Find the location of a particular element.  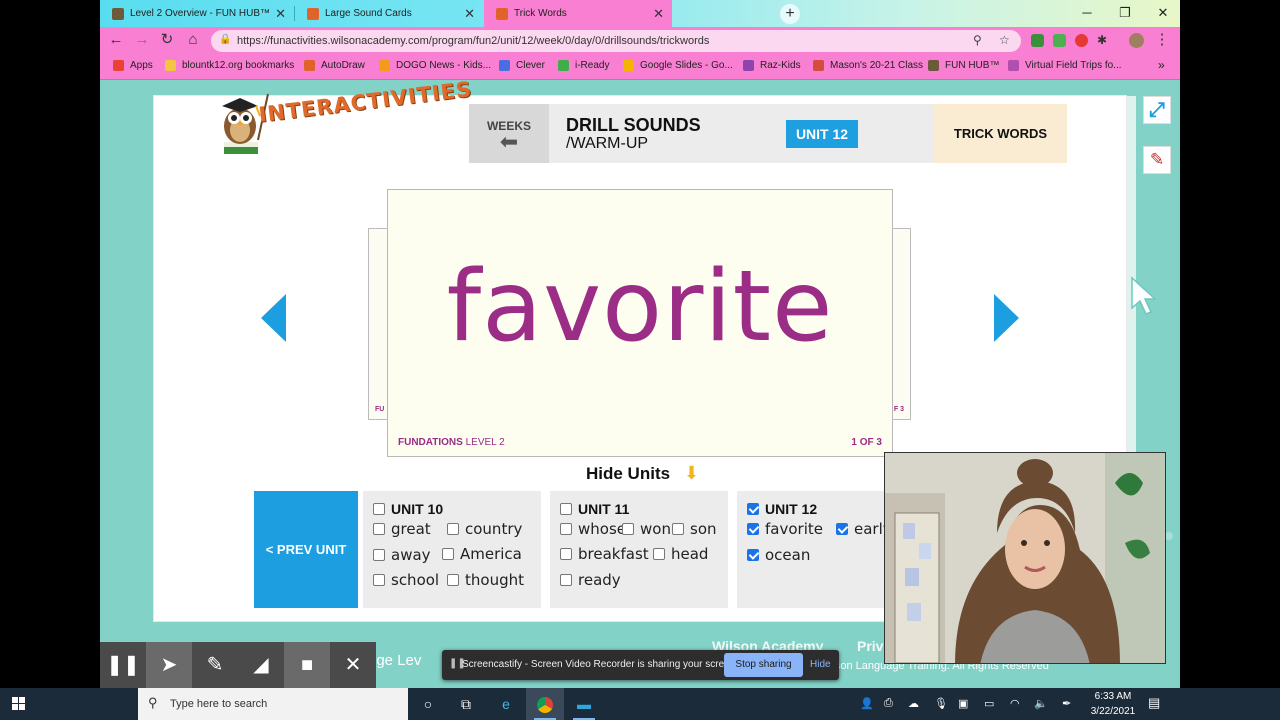

microphone-icon: 🎙 is located at coordinates (941, 703).